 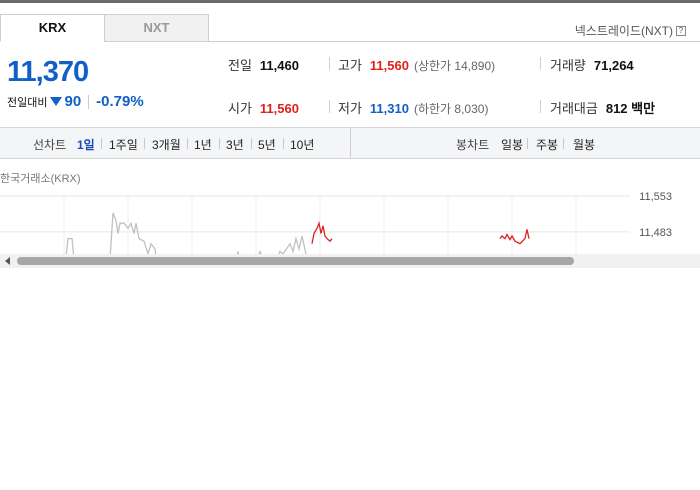 I want to click on change-label: 전일대비, so click(x=27, y=102).